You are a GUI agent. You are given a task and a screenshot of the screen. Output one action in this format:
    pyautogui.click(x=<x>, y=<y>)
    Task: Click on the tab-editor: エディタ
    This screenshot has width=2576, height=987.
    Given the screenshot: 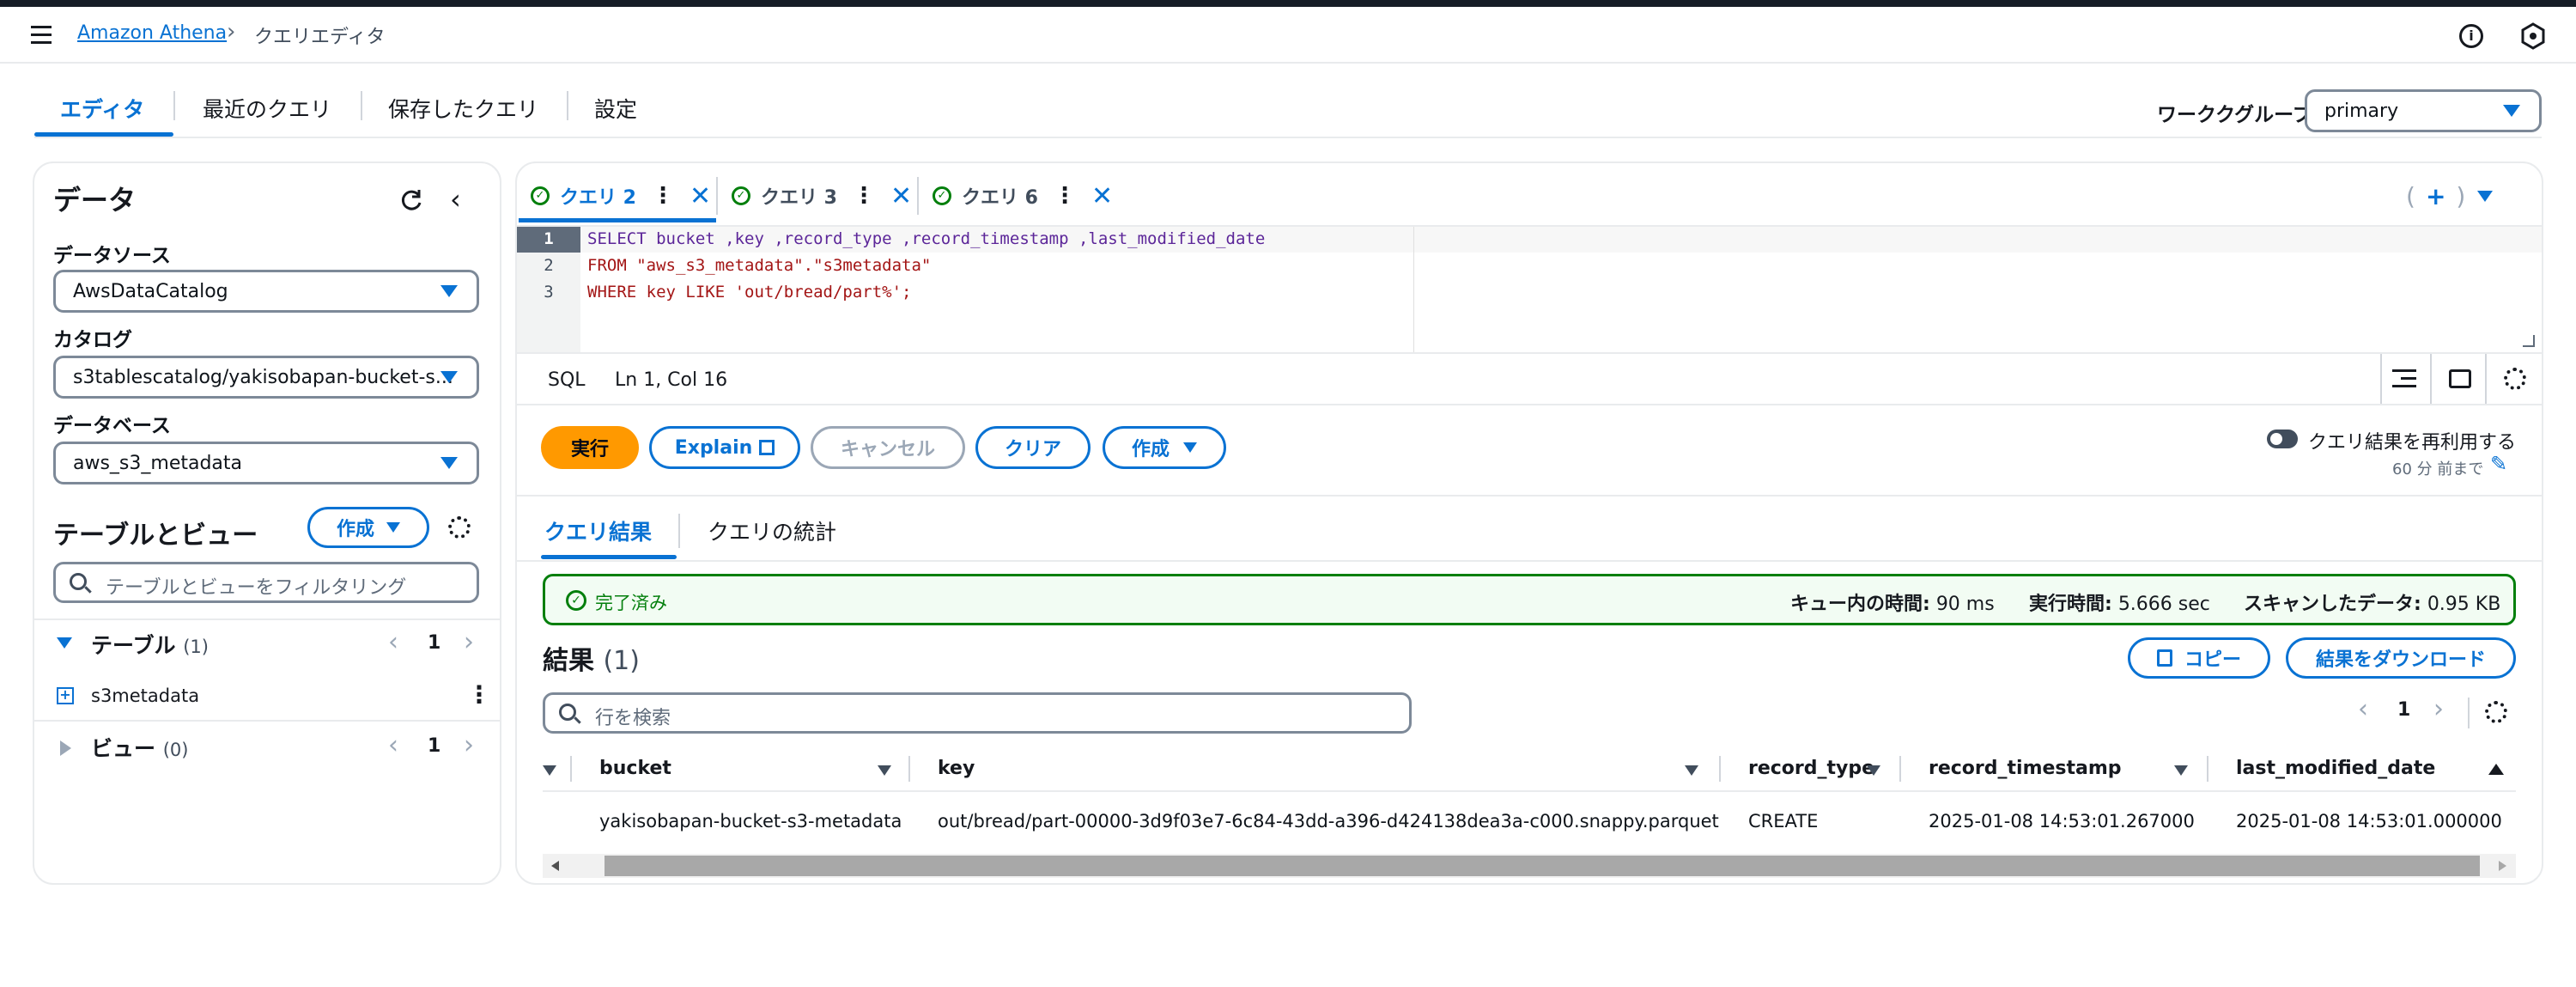 What is the action you would take?
    pyautogui.click(x=102, y=108)
    